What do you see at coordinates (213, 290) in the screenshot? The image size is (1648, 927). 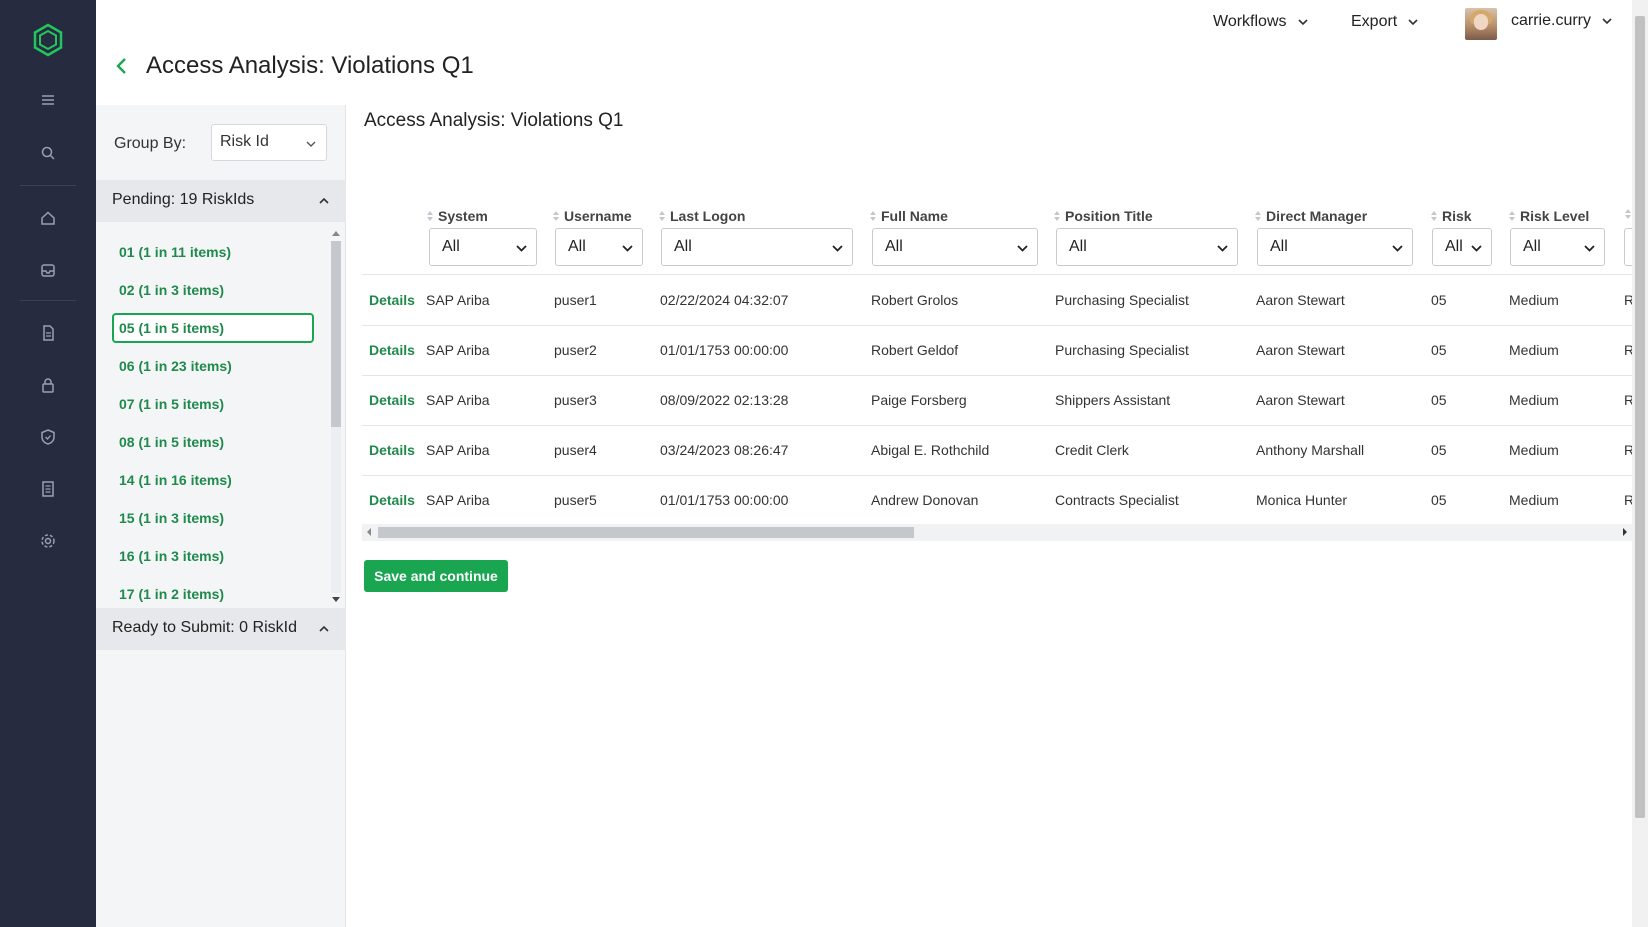 I see `risk-item-02: 02 (1 in 3 items)` at bounding box center [213, 290].